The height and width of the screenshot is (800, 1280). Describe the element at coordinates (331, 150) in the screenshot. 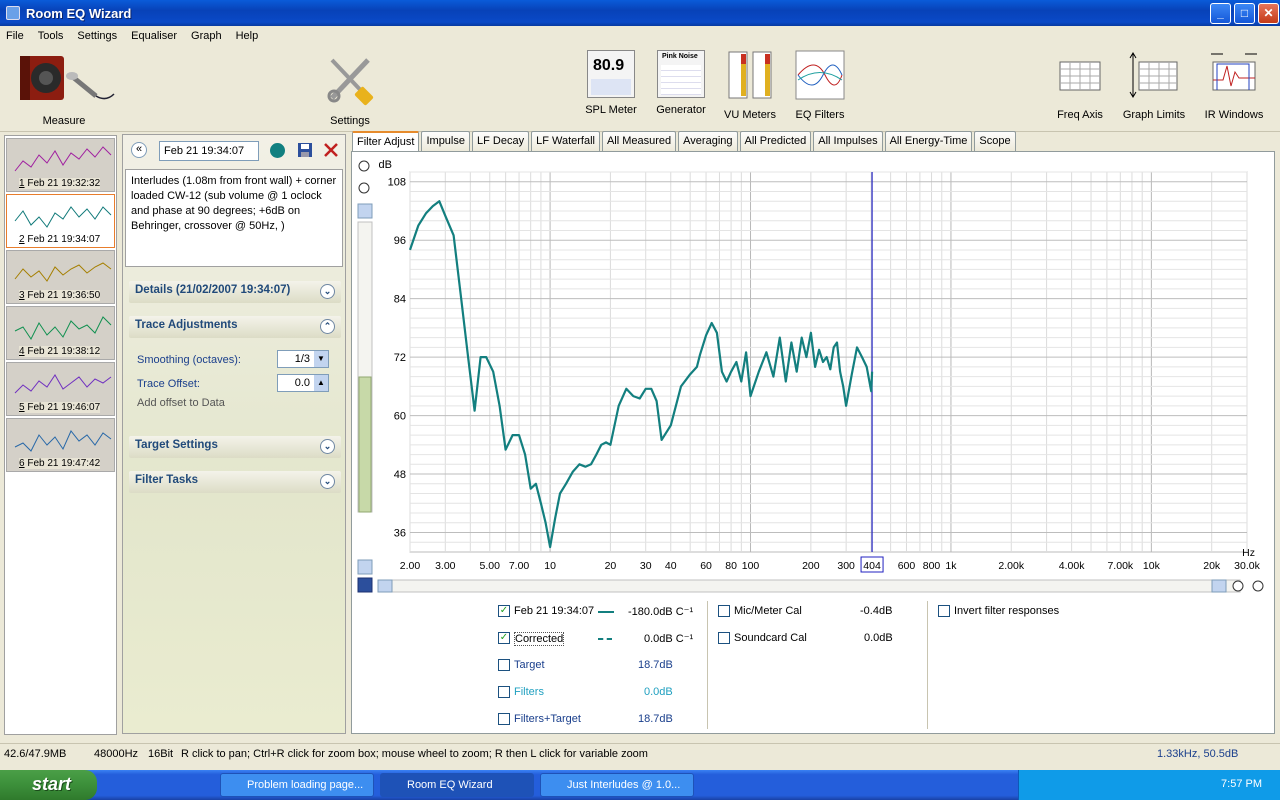

I see `delete-icon` at that location.